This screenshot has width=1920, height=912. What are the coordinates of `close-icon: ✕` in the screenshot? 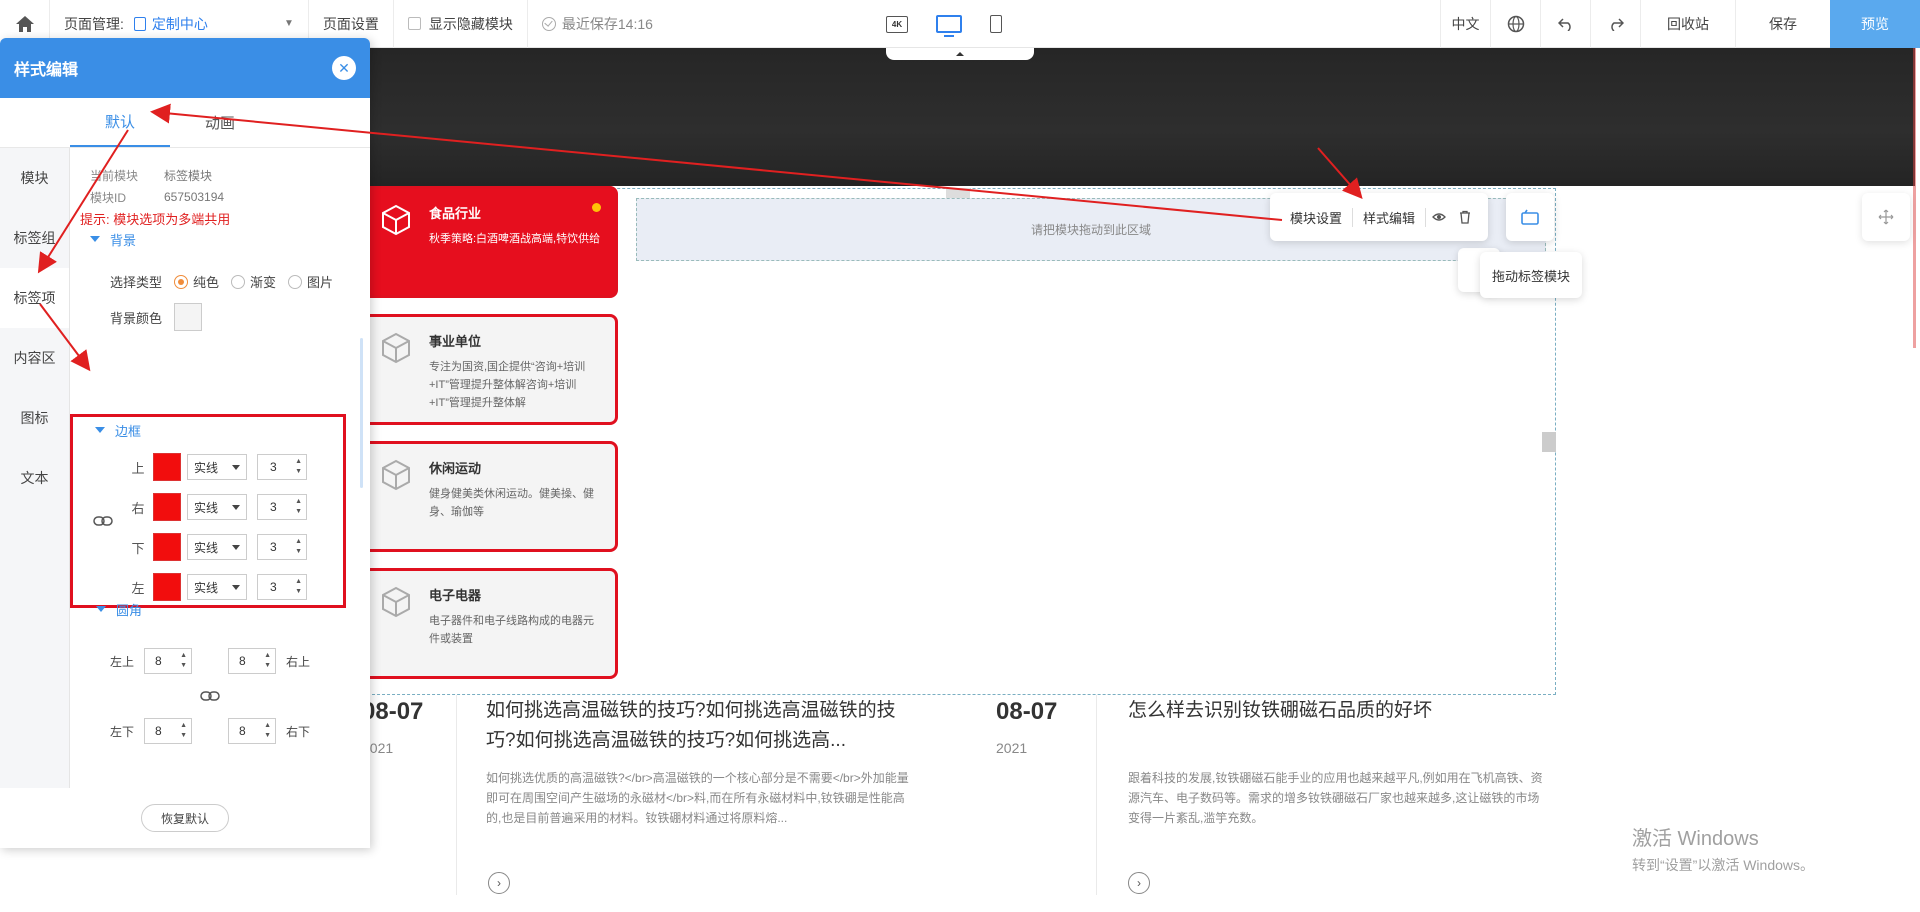 It's located at (344, 68).